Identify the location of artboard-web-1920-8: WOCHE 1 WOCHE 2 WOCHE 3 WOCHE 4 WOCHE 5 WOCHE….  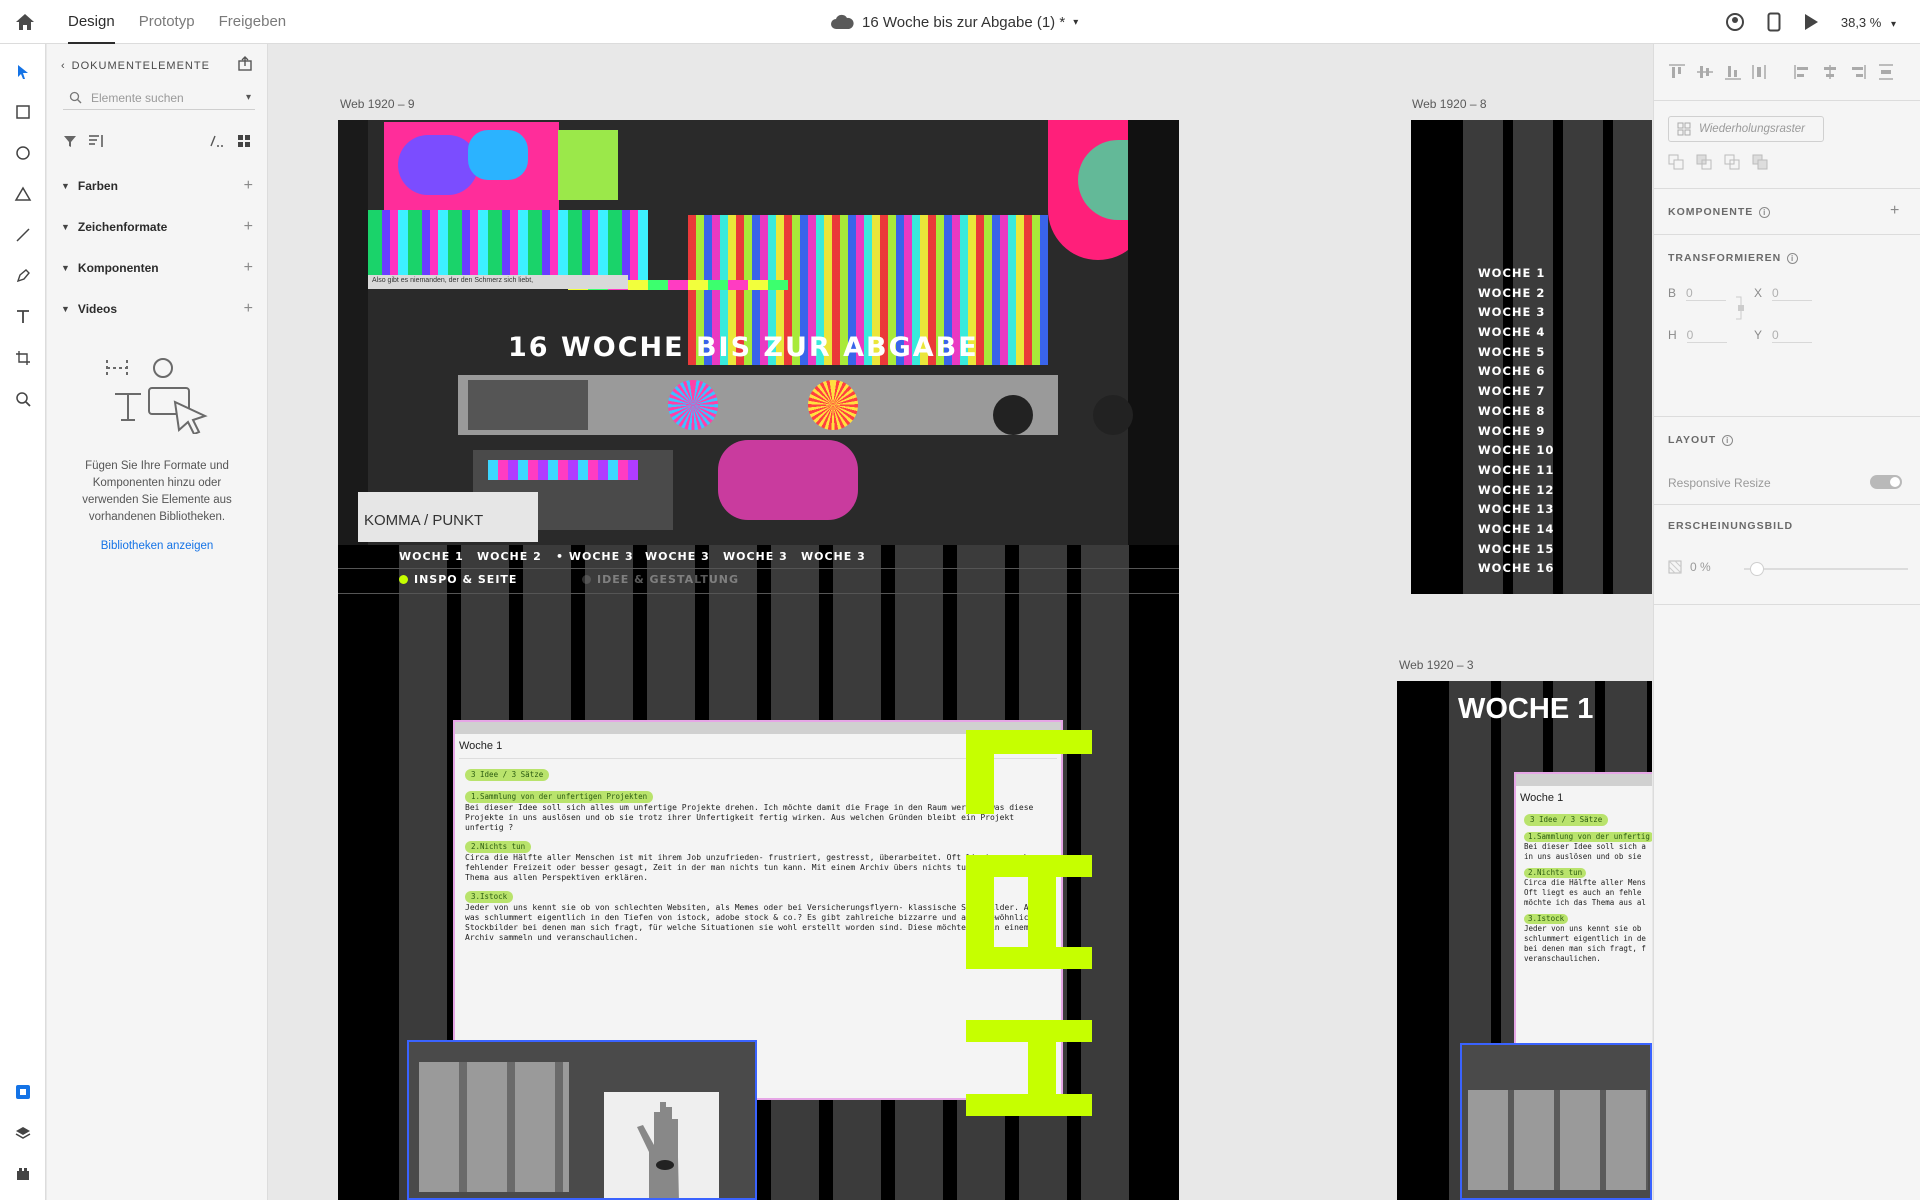
(1531, 357).